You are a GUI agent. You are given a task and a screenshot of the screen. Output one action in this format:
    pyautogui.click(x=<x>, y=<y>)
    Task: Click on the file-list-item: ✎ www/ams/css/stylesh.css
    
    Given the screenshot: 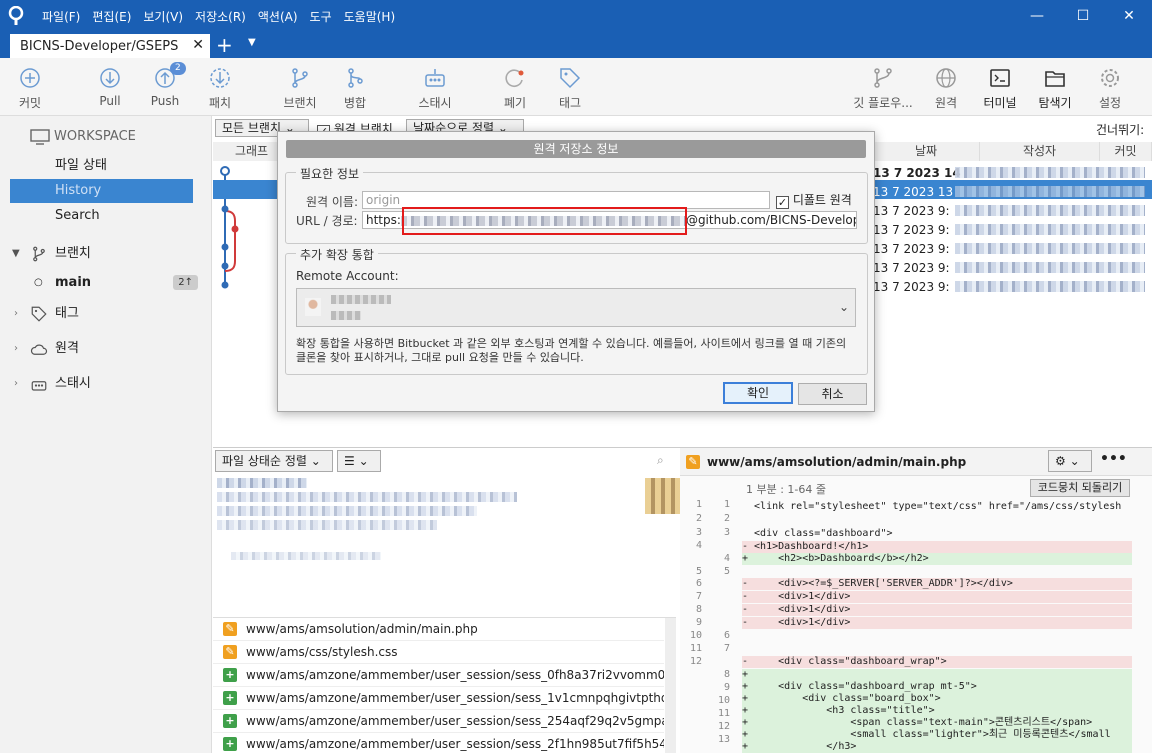 What is the action you would take?
    pyautogui.click(x=438, y=652)
    